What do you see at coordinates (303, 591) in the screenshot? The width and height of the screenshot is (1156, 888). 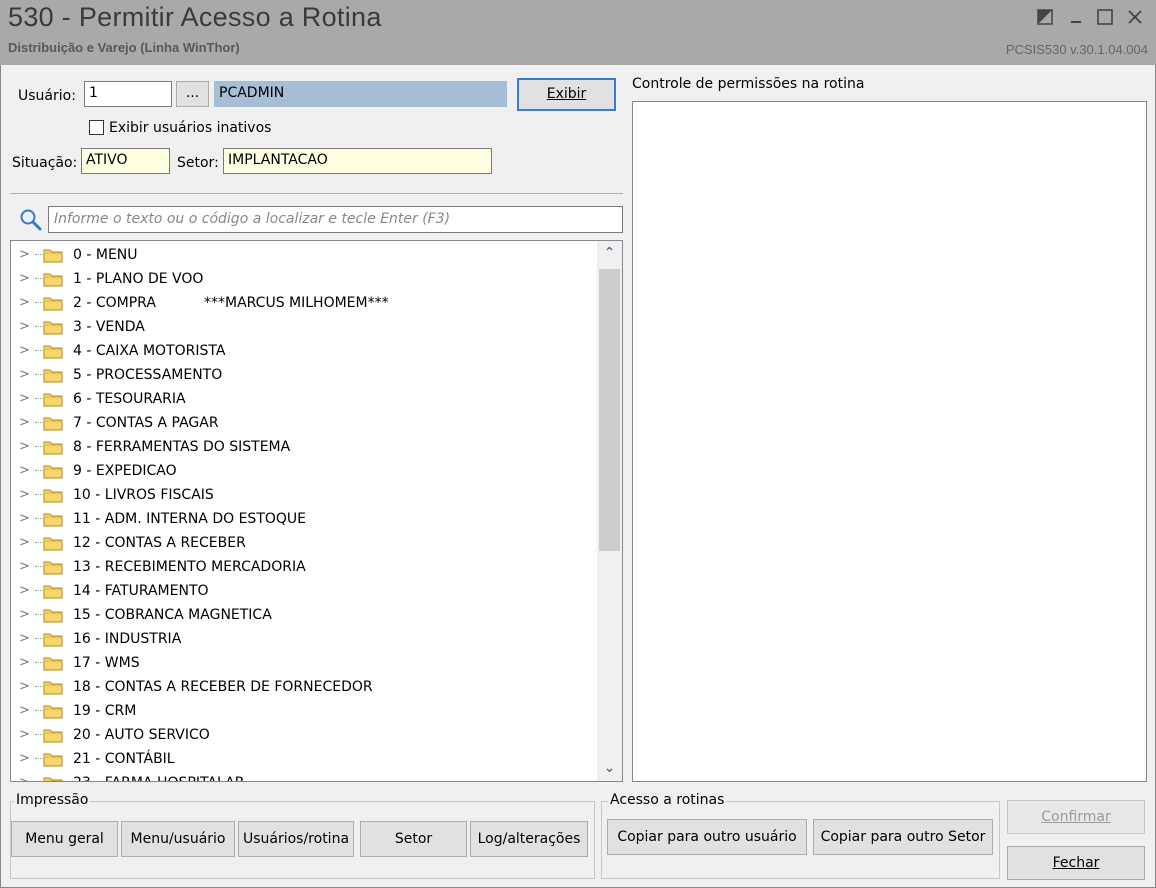 I see `tree-item: >14 - FATURAMENTO` at bounding box center [303, 591].